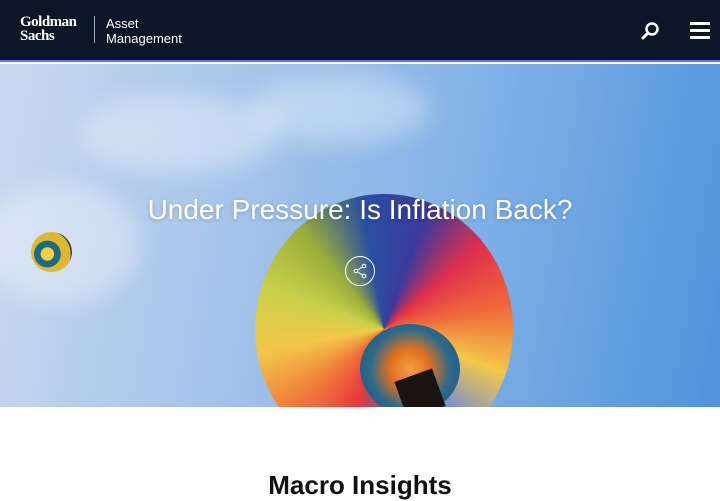 This screenshot has height=501, width=720. Describe the element at coordinates (94, 29) in the screenshot. I see `logo-divider` at that location.